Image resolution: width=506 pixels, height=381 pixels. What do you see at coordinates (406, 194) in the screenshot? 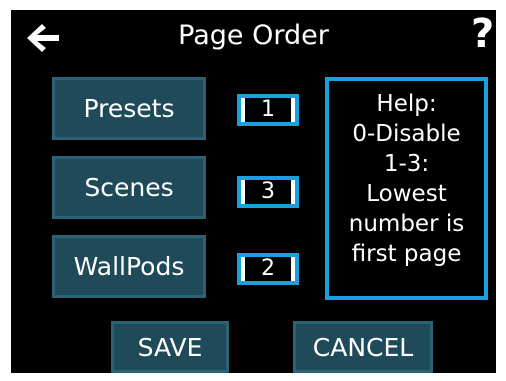
I see `help-line: Lowest` at bounding box center [406, 194].